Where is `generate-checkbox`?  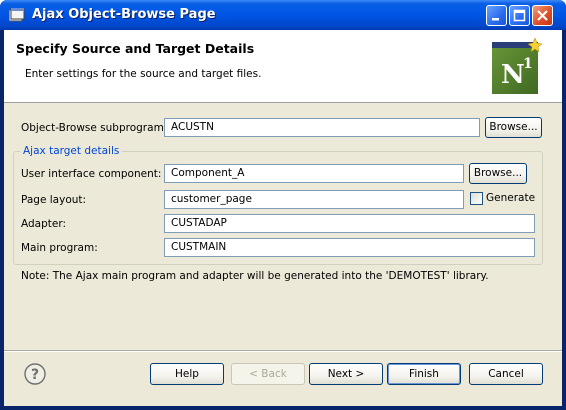
generate-checkbox is located at coordinates (476, 198).